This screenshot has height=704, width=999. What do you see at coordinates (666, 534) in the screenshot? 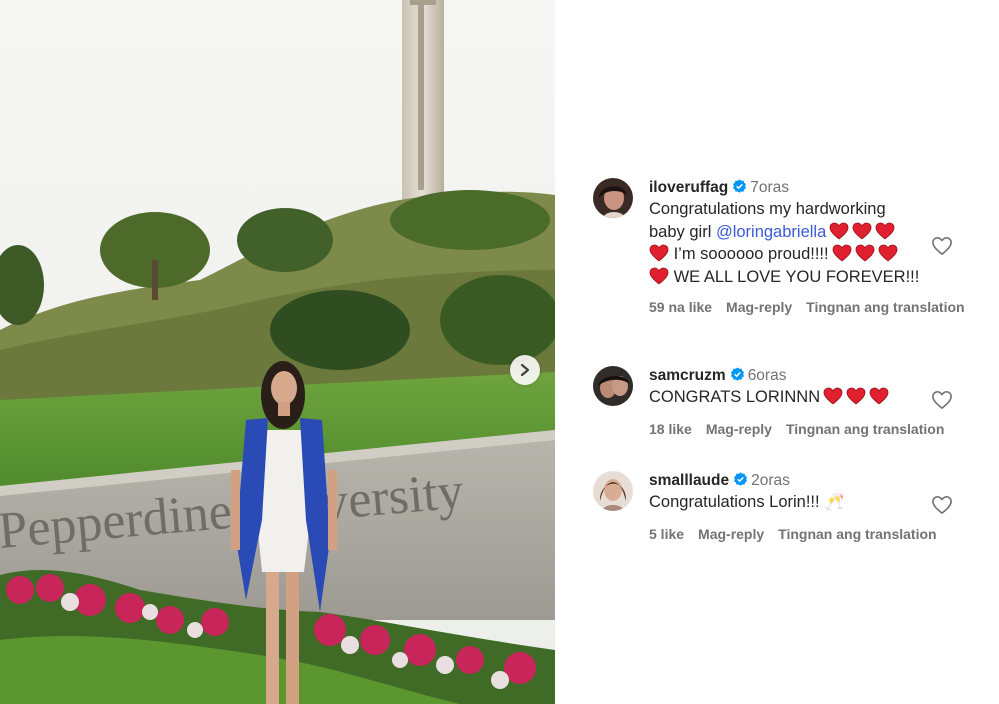
I see `comment-likes: 5 like` at bounding box center [666, 534].